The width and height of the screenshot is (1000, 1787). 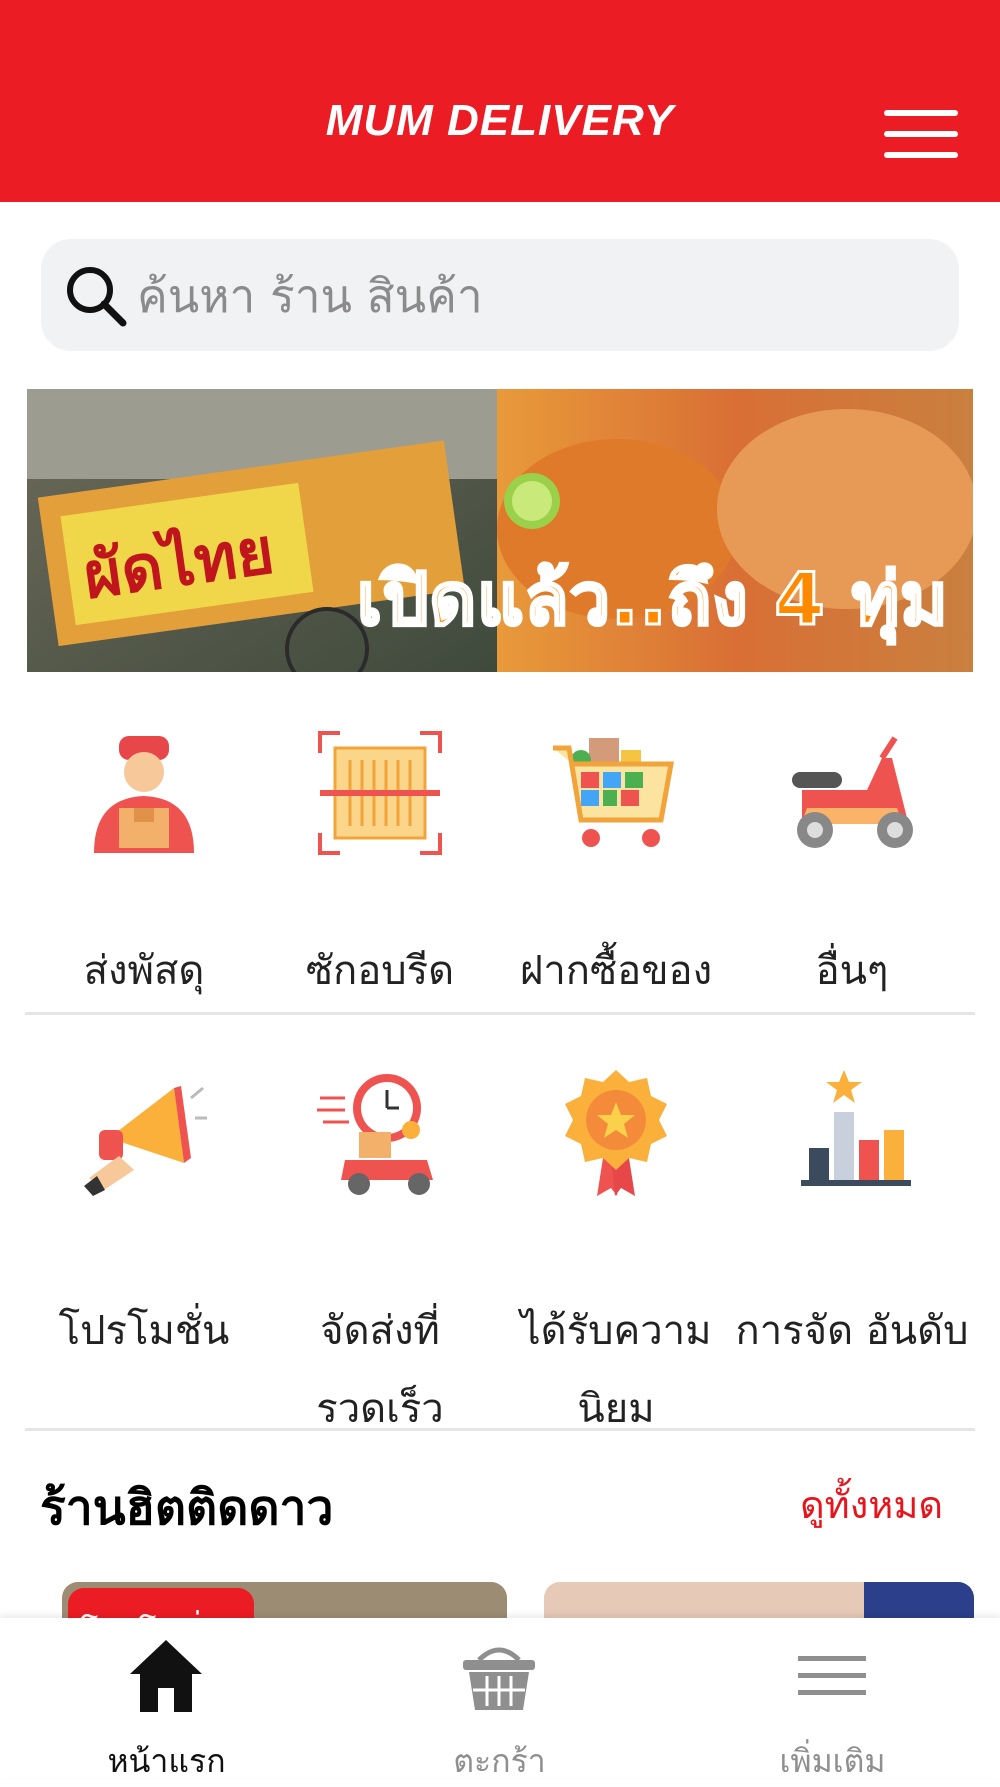 I want to click on home-icon, so click(x=166, y=1676).